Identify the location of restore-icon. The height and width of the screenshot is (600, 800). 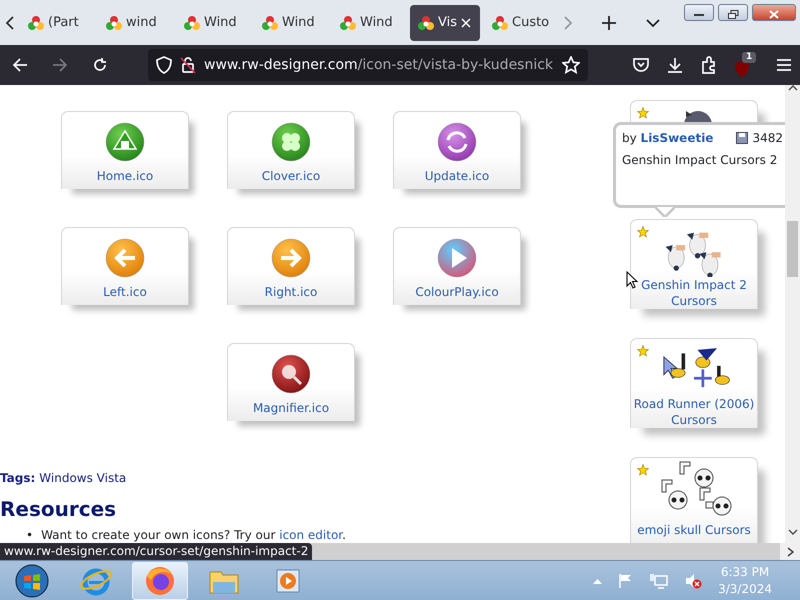
(733, 15).